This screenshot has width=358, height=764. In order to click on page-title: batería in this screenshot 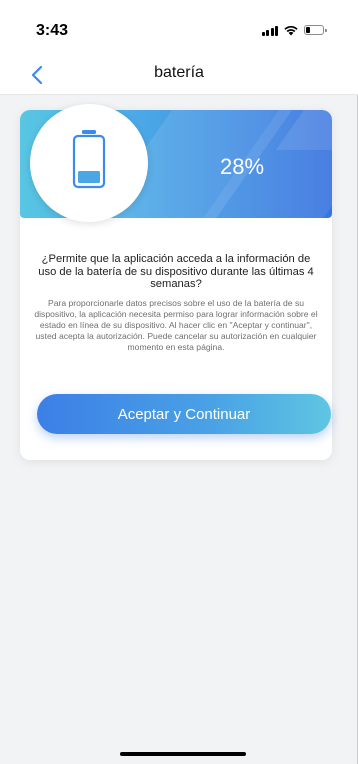, I will do `click(179, 72)`.